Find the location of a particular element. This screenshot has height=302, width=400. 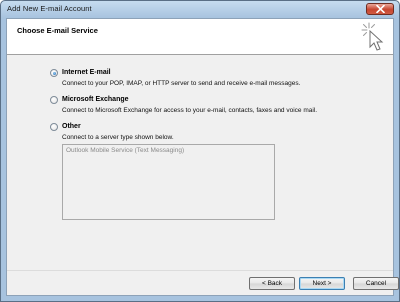

back-button: < Back is located at coordinates (272, 283).